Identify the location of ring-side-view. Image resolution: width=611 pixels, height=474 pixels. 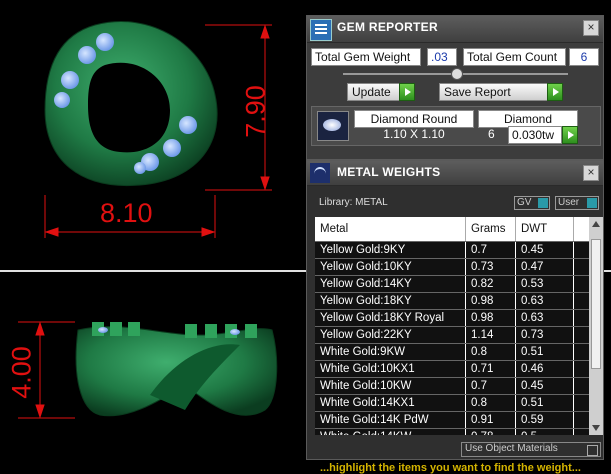
(176, 369).